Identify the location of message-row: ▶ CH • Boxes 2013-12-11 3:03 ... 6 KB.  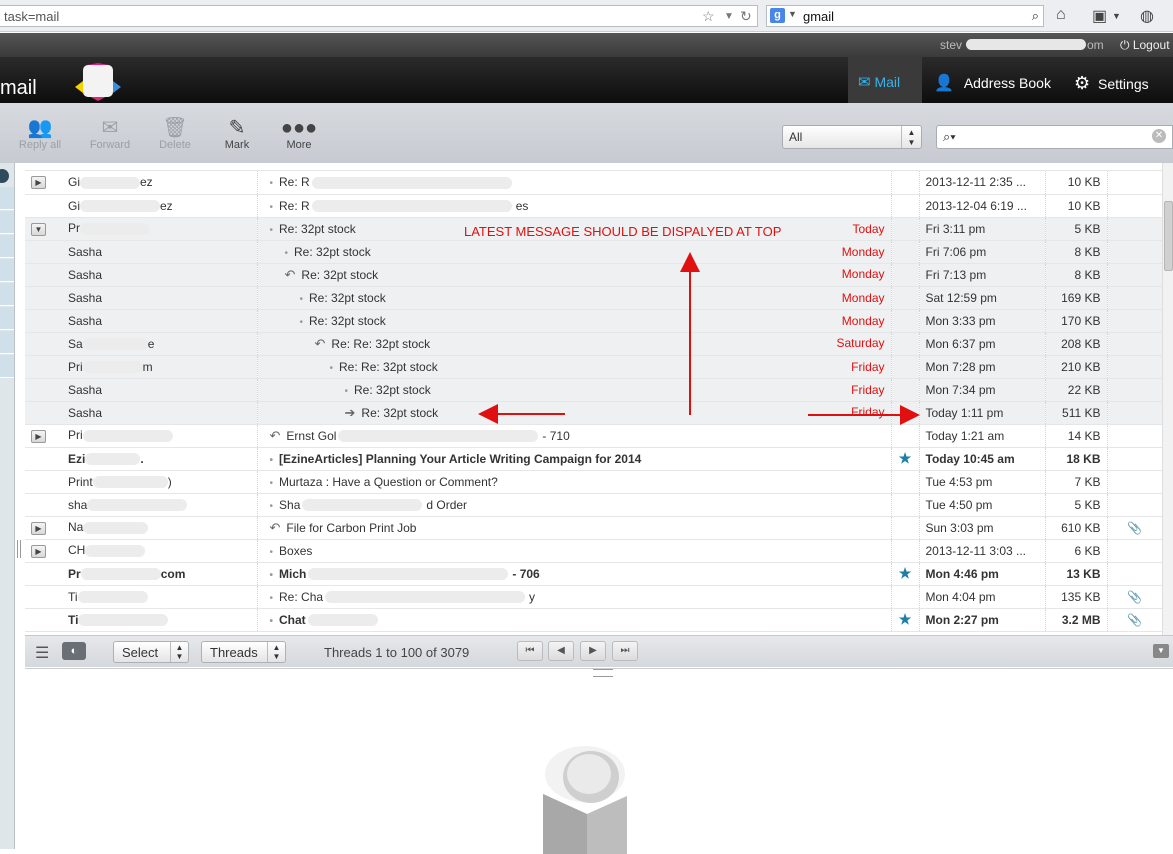
(593, 551).